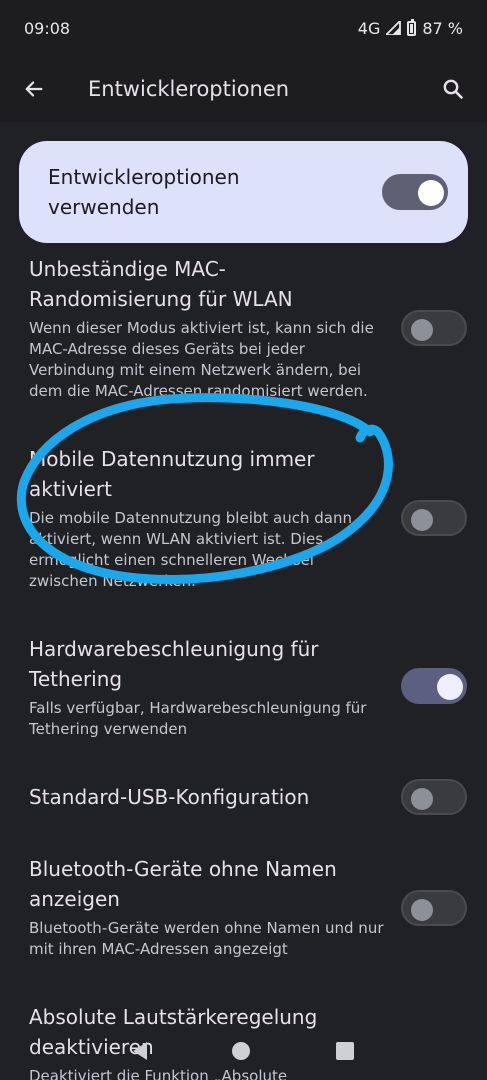 The height and width of the screenshot is (1080, 487). What do you see at coordinates (243, 192) in the screenshot?
I see `master-toggle-card: Entwickleroptionen verwenden` at bounding box center [243, 192].